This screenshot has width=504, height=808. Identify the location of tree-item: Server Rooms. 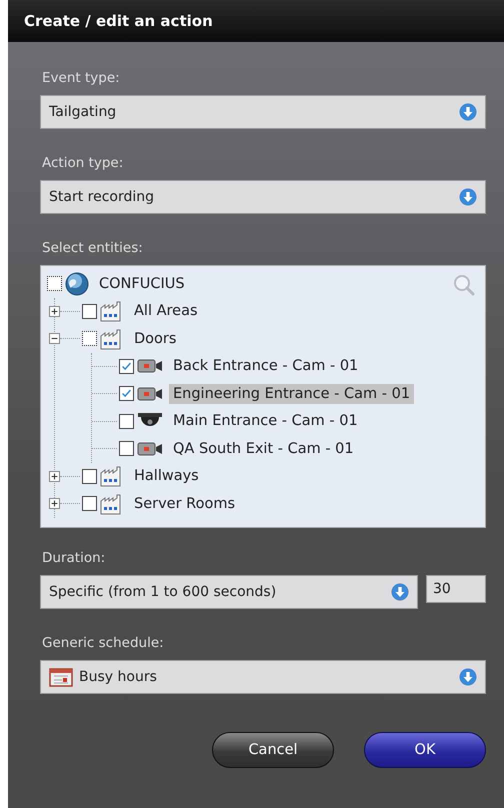
(185, 504).